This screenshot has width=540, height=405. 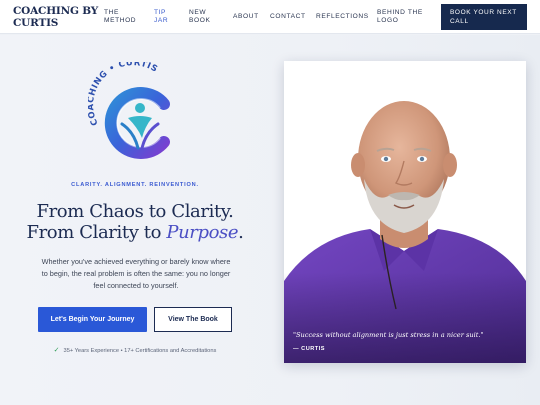 What do you see at coordinates (483, 12) in the screenshot?
I see `cta-label: BOOK YOUR NEXT` at bounding box center [483, 12].